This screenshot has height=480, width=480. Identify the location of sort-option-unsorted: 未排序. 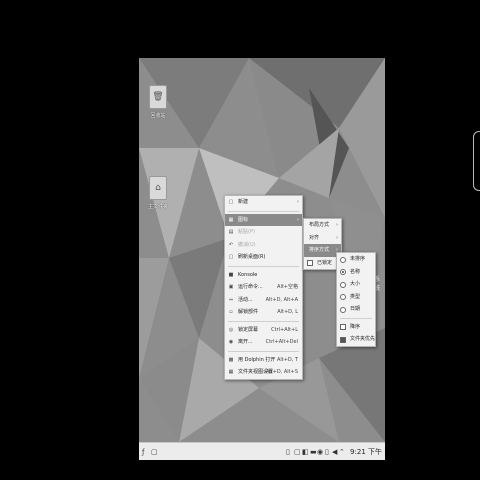
(356, 259).